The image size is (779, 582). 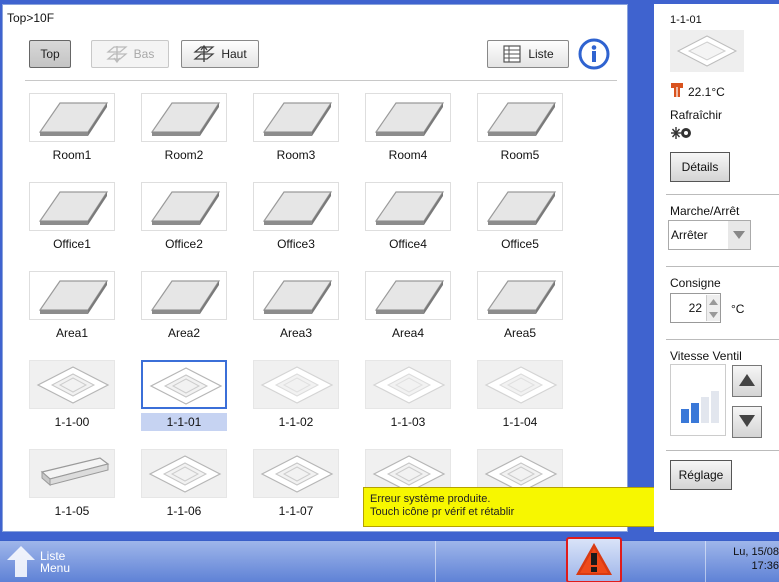 I want to click on unit-tile: Room3, so click(x=297, y=130).